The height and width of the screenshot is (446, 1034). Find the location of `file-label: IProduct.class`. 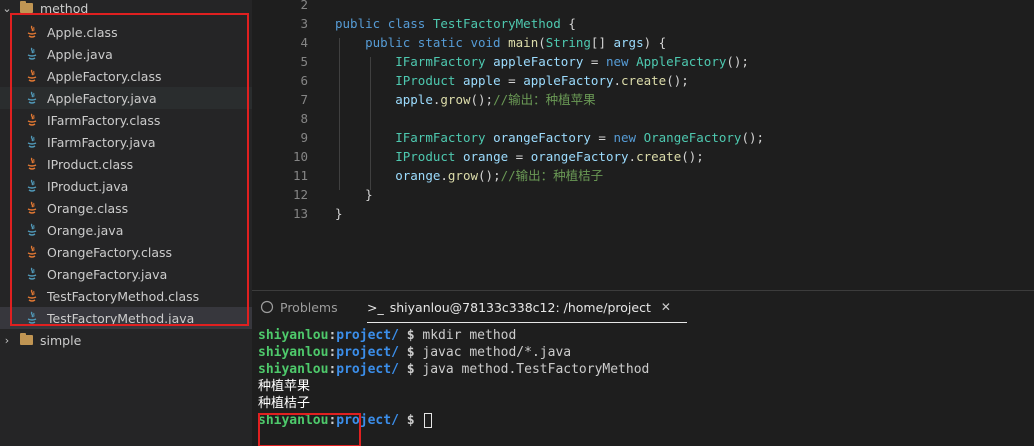

file-label: IProduct.class is located at coordinates (90, 164).